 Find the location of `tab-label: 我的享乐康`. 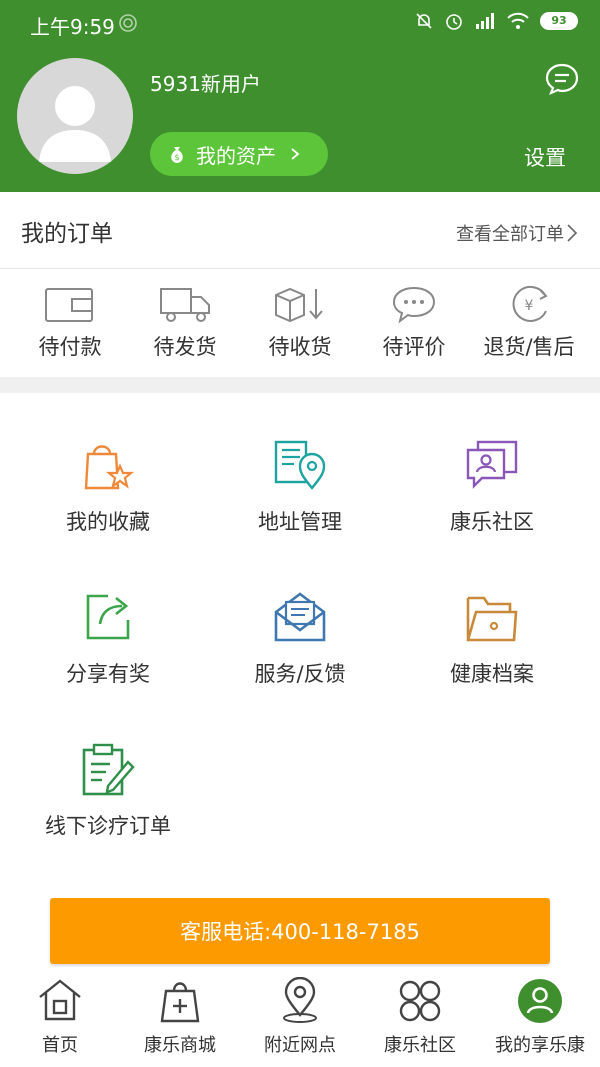

tab-label: 我的享乐康 is located at coordinates (540, 1045).